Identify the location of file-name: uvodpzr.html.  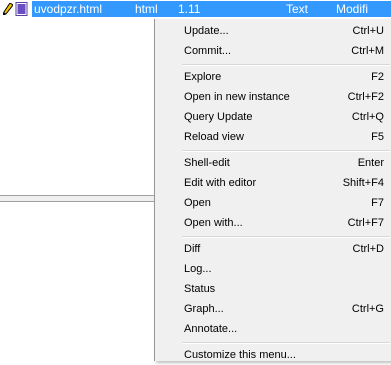
(68, 9).